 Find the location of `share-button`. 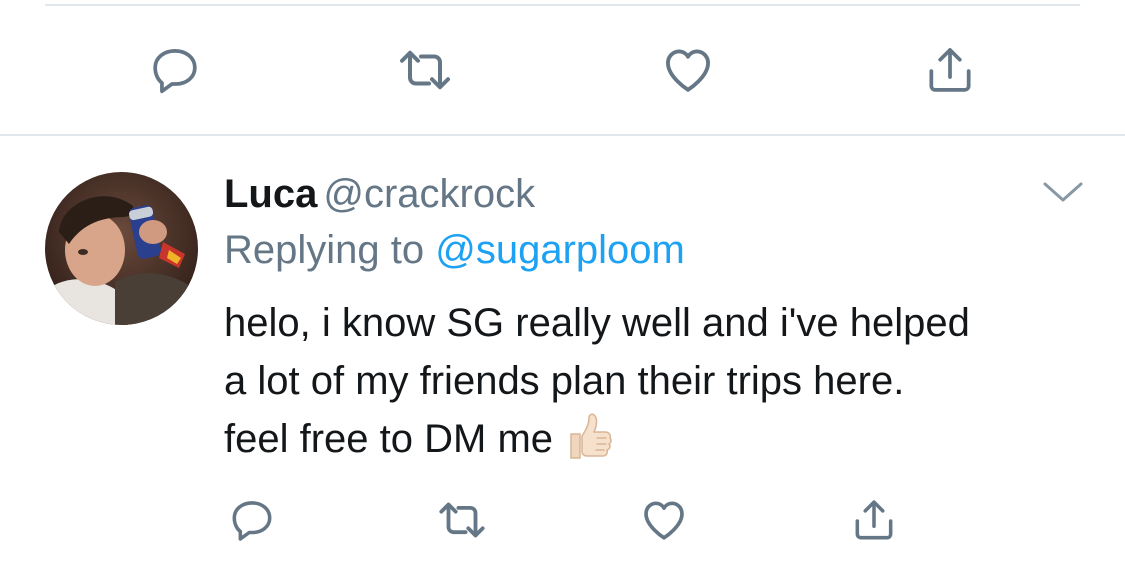

share-button is located at coordinates (874, 520).